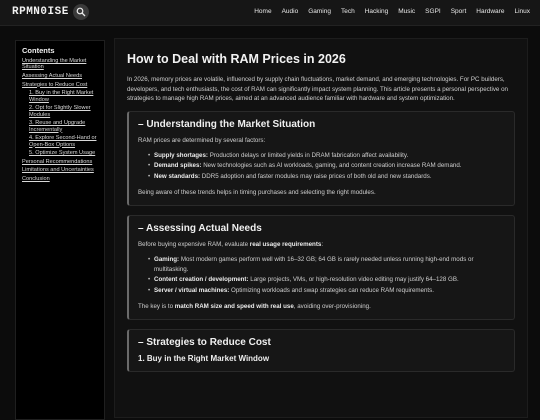  What do you see at coordinates (319, 11) in the screenshot?
I see `nav-link-gaming: Gaming` at bounding box center [319, 11].